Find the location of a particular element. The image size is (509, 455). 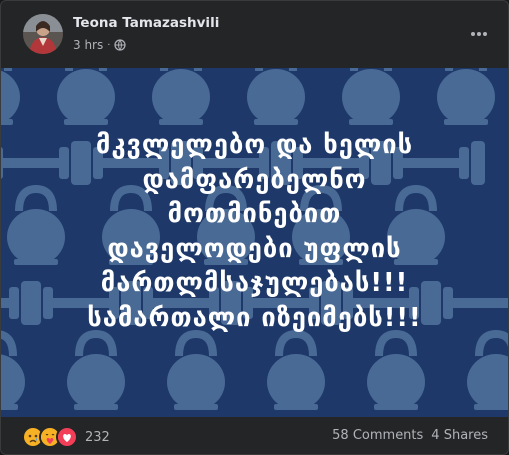

post-meta: 3 hrs · is located at coordinates (100, 45).